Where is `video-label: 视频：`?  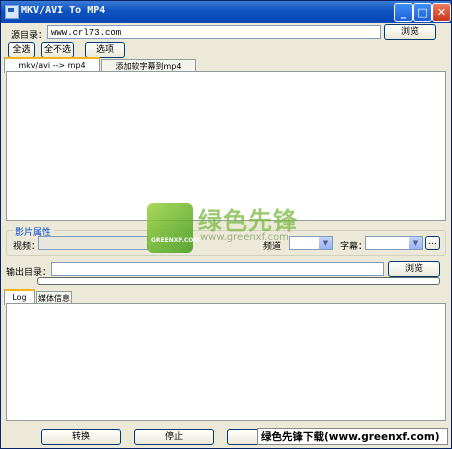 video-label: 视频： is located at coordinates (27, 247).